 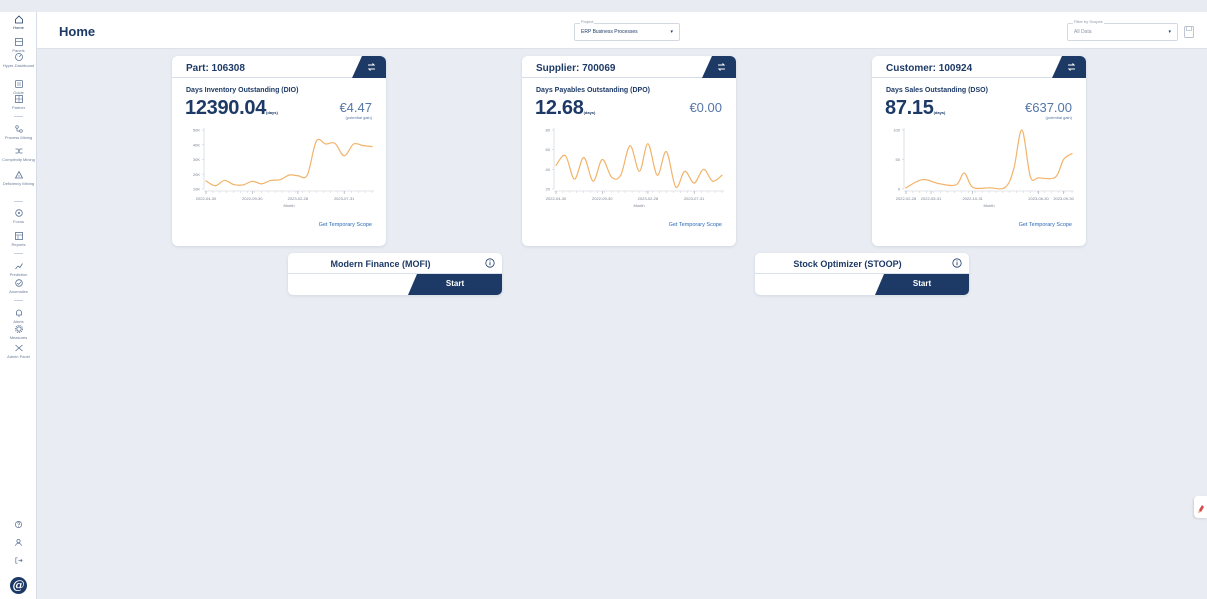 I want to click on sidebar-item-guide: Guide, so click(x=18, y=87).